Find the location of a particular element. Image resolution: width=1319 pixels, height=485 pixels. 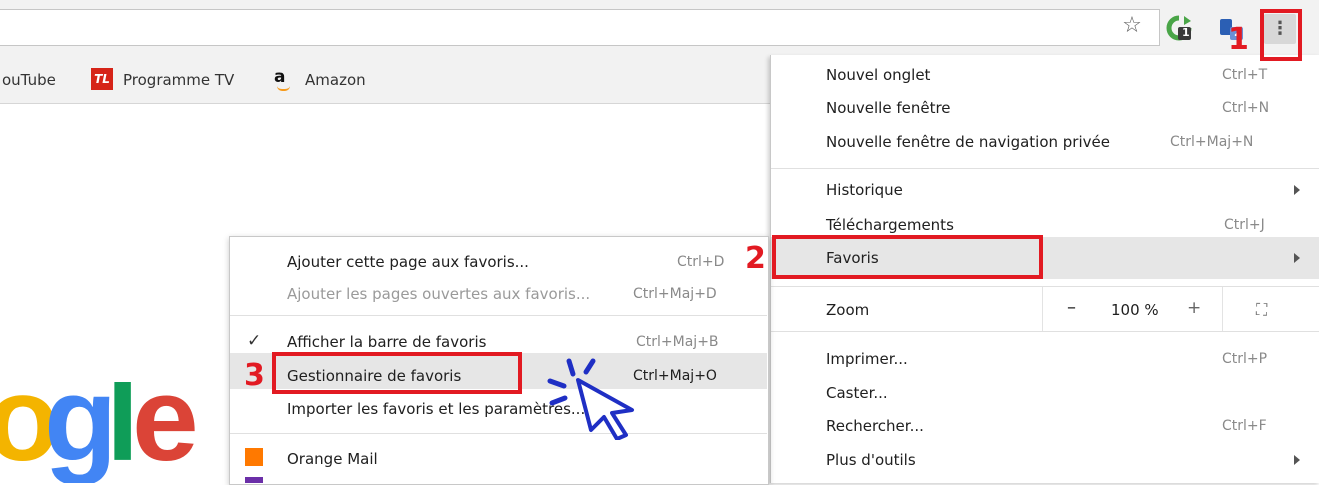

shortcut-find: Ctrl+F is located at coordinates (1244, 426).